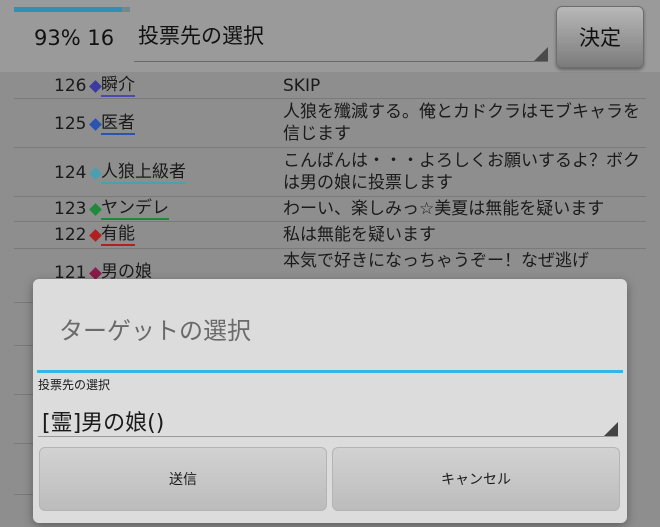 Image resolution: width=660 pixels, height=527 pixels. I want to click on log-number: 123, so click(70, 209).